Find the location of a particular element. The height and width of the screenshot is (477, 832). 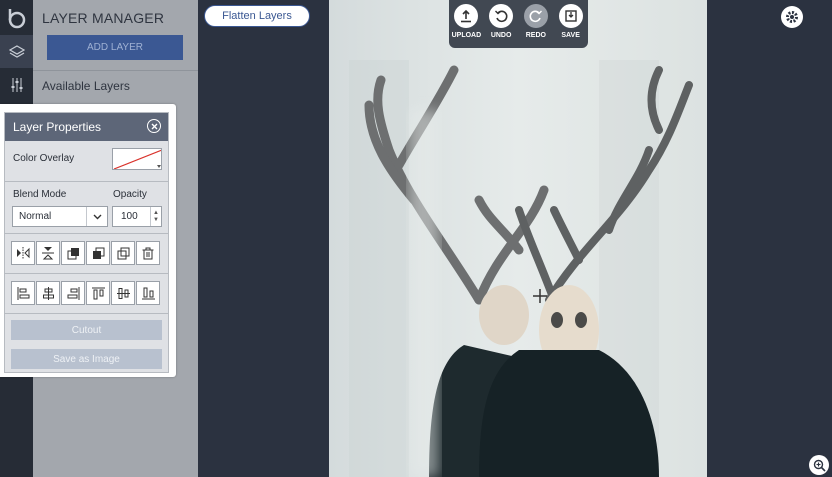

blend-mode-value: Normal is located at coordinates (35, 216).